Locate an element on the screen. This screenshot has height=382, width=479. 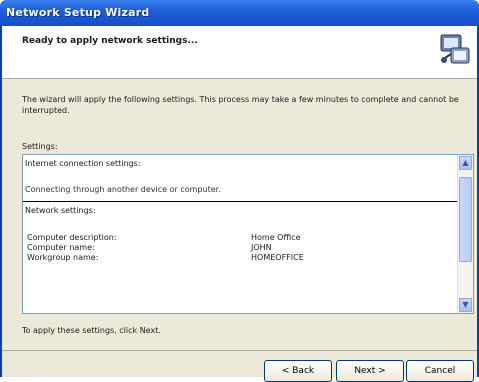
computer-description-key: Computer description: is located at coordinates (72, 237).